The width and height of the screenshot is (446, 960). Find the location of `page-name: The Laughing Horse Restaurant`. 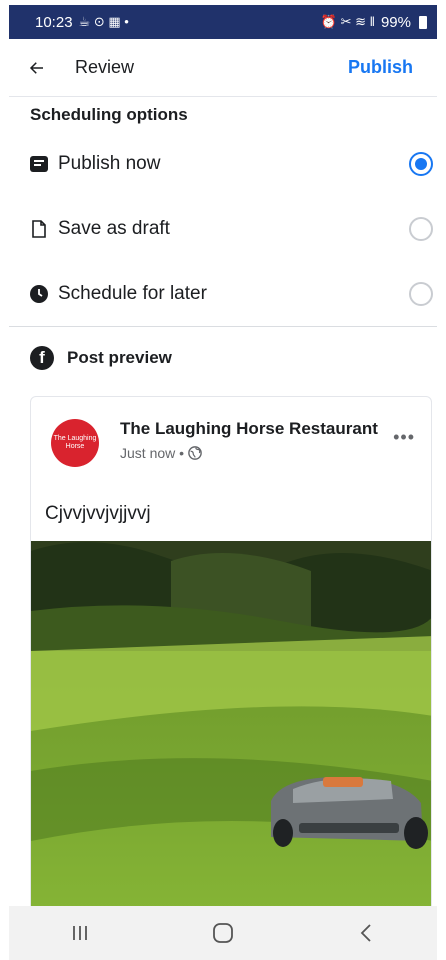

page-name: The Laughing Horse Restaurant is located at coordinates (249, 428).